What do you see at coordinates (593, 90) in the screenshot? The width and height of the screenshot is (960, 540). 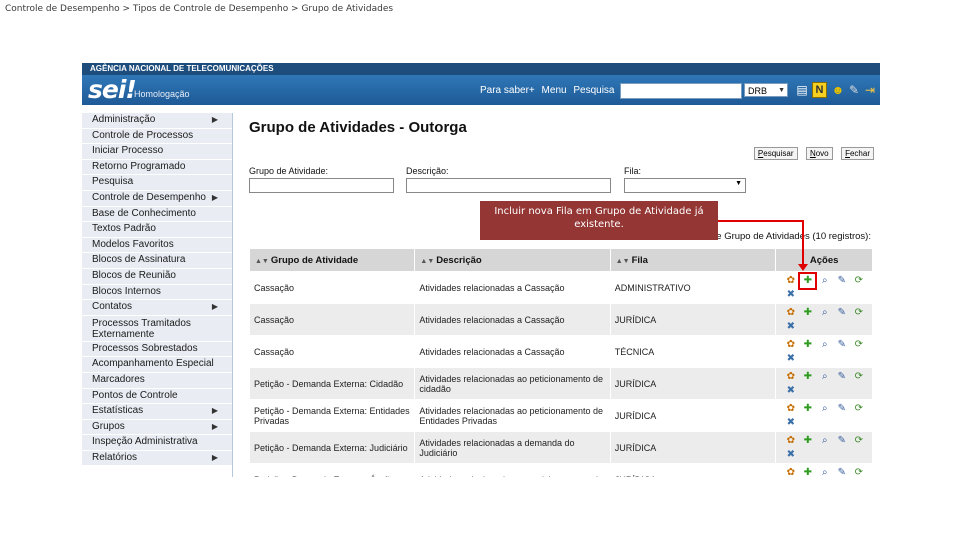 I see `link-pesquisa: Pesquisa` at bounding box center [593, 90].